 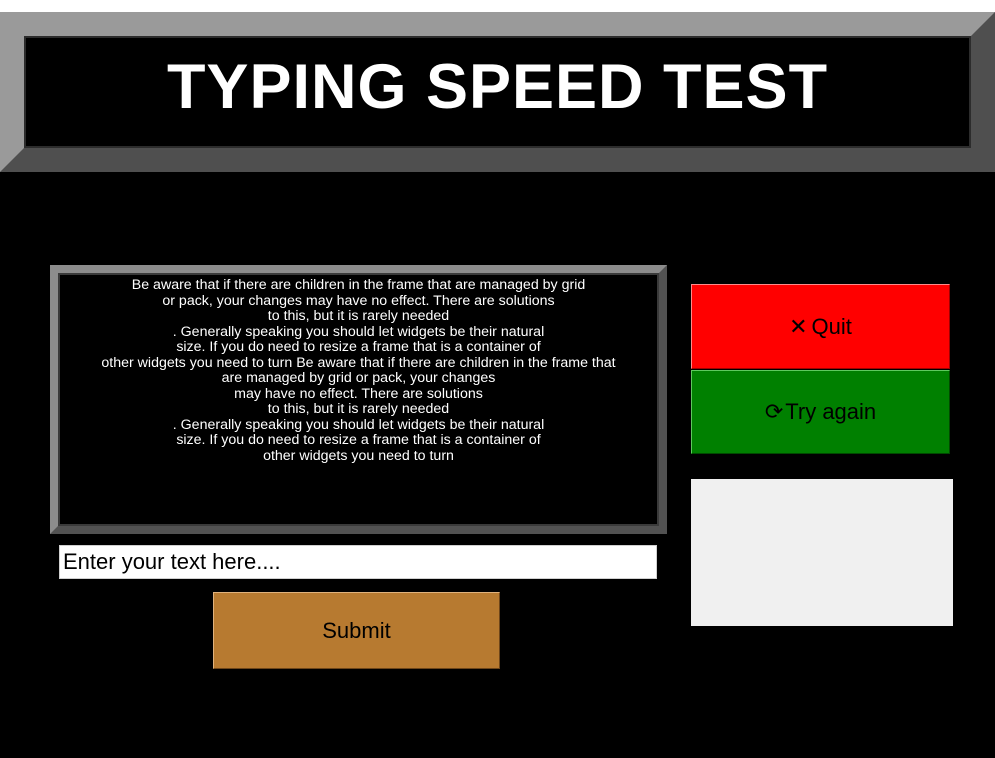 What do you see at coordinates (497, 87) in the screenshot?
I see `page-title: TYPING SPEED TEST` at bounding box center [497, 87].